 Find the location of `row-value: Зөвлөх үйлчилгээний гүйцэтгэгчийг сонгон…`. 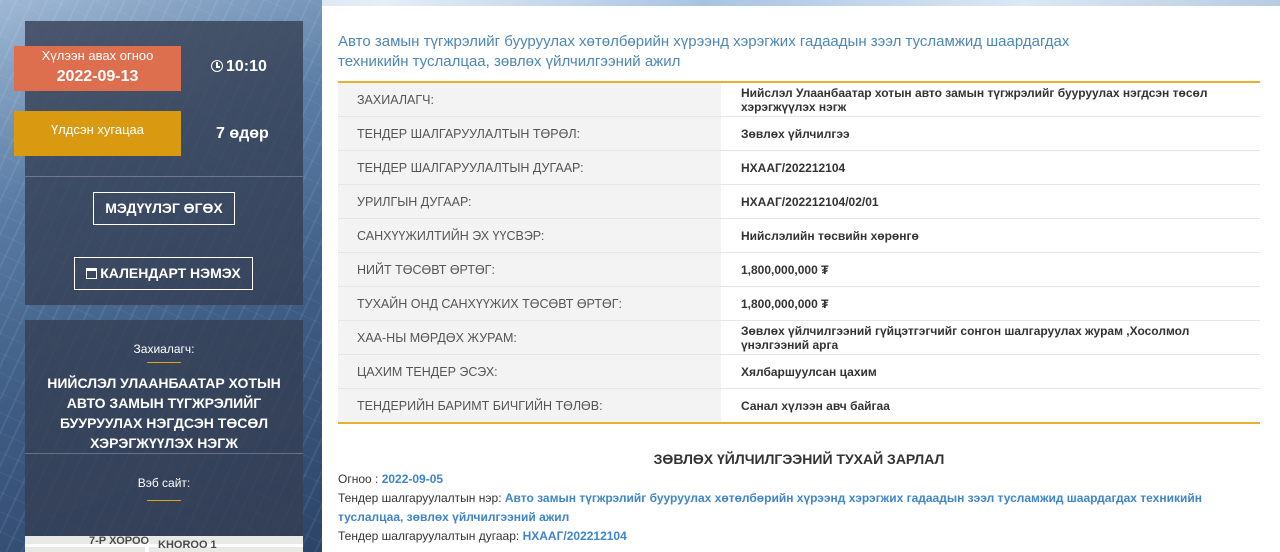

row-value: Зөвлөх үйлчилгээний гүйцэтгэгчийг сонгон… is located at coordinates (990, 337).